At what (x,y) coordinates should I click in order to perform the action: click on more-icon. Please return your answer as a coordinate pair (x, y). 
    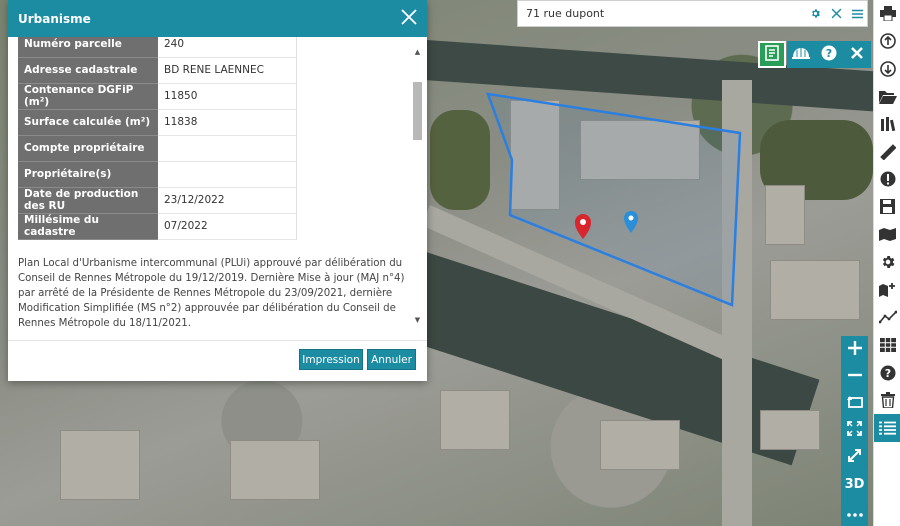
    Looking at the image, I should click on (854, 511).